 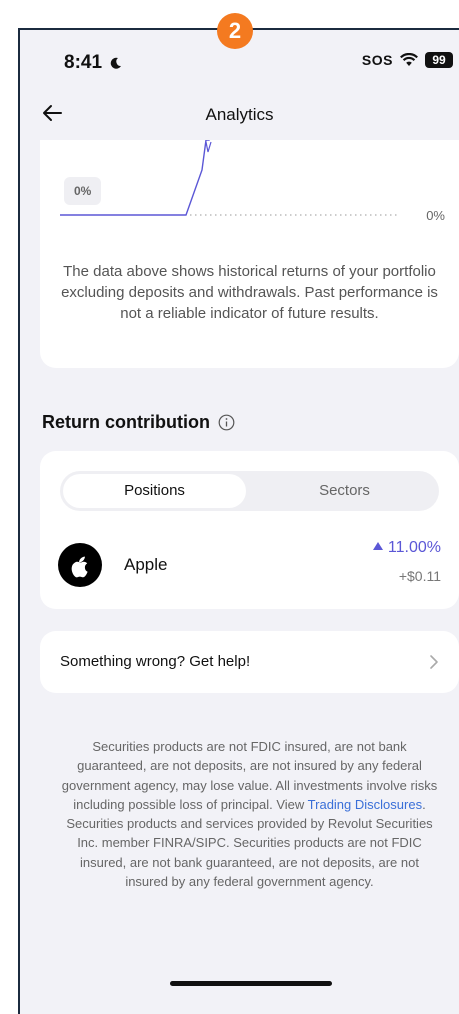 What do you see at coordinates (83, 62) in the screenshot?
I see `time-text: 8:41` at bounding box center [83, 62].